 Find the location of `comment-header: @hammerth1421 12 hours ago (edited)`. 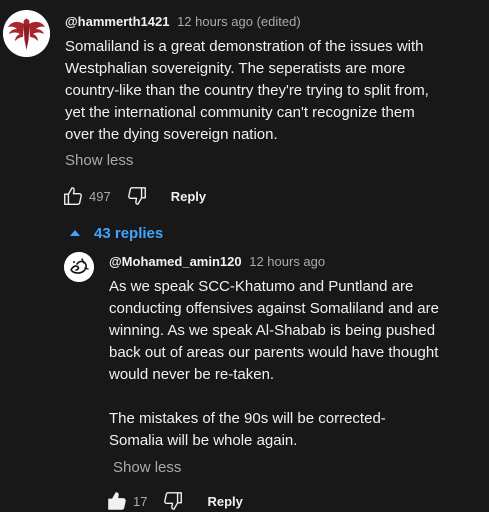

comment-header: @hammerth1421 12 hours ago (edited) is located at coordinates (183, 22).